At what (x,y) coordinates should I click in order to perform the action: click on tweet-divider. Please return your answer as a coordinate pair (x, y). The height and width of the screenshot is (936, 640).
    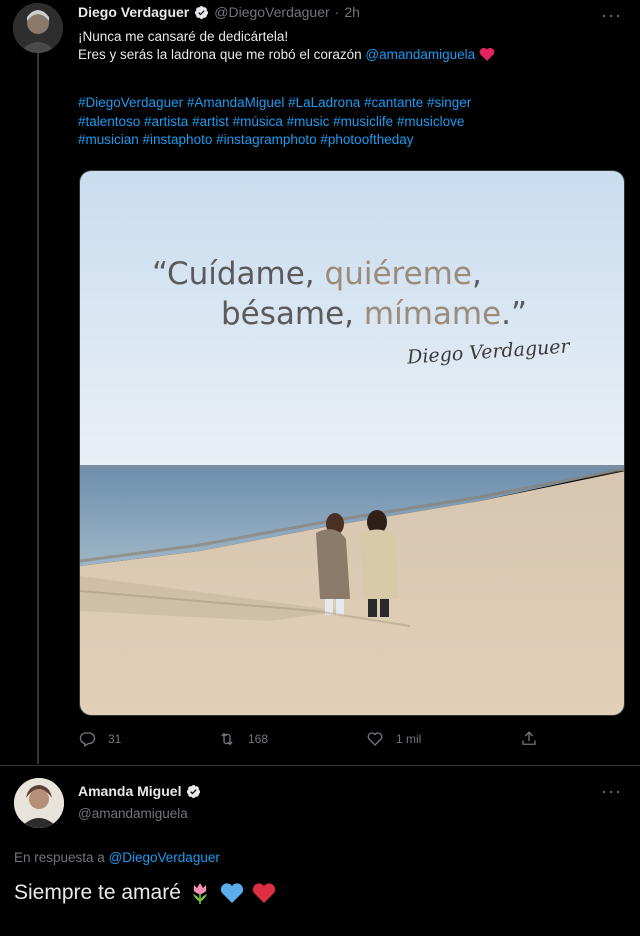
    Looking at the image, I should click on (320, 765).